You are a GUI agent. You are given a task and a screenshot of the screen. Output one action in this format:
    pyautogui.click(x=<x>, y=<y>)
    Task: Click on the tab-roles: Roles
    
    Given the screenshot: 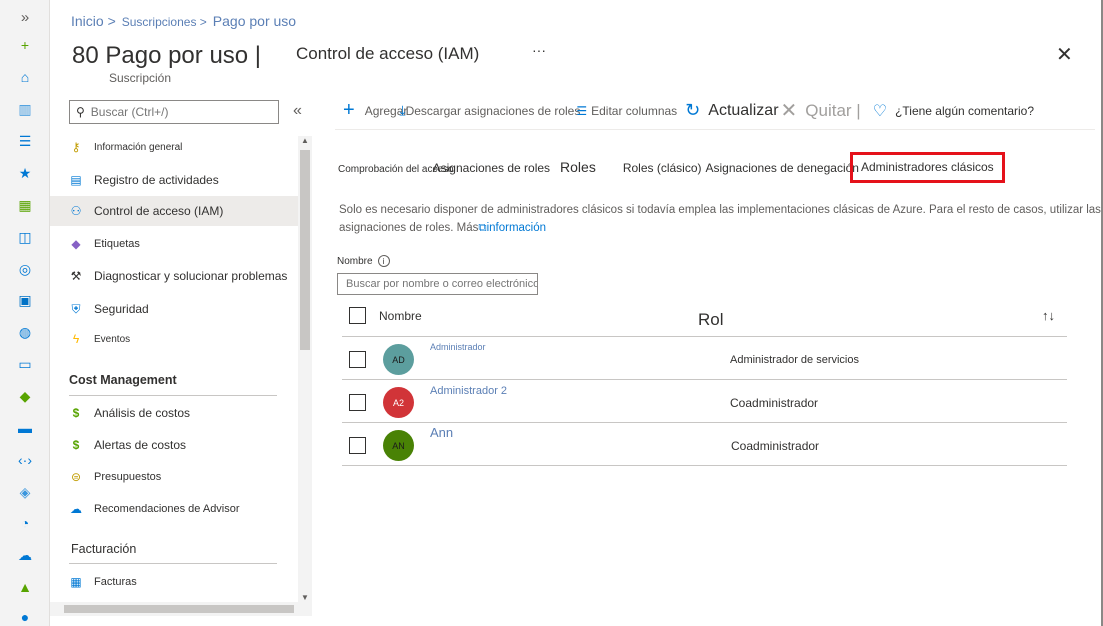 What is the action you would take?
    pyautogui.click(x=578, y=167)
    